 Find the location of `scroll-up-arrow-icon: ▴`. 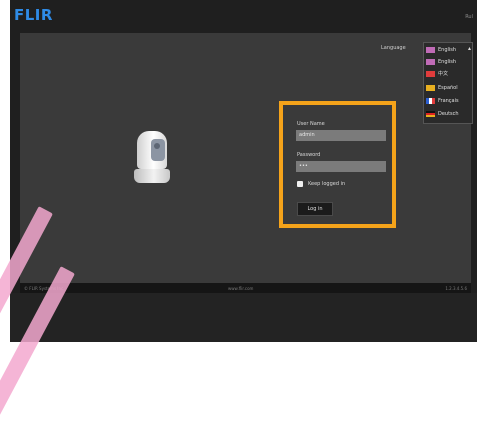

scroll-up-arrow-icon: ▴ is located at coordinates (469, 48).